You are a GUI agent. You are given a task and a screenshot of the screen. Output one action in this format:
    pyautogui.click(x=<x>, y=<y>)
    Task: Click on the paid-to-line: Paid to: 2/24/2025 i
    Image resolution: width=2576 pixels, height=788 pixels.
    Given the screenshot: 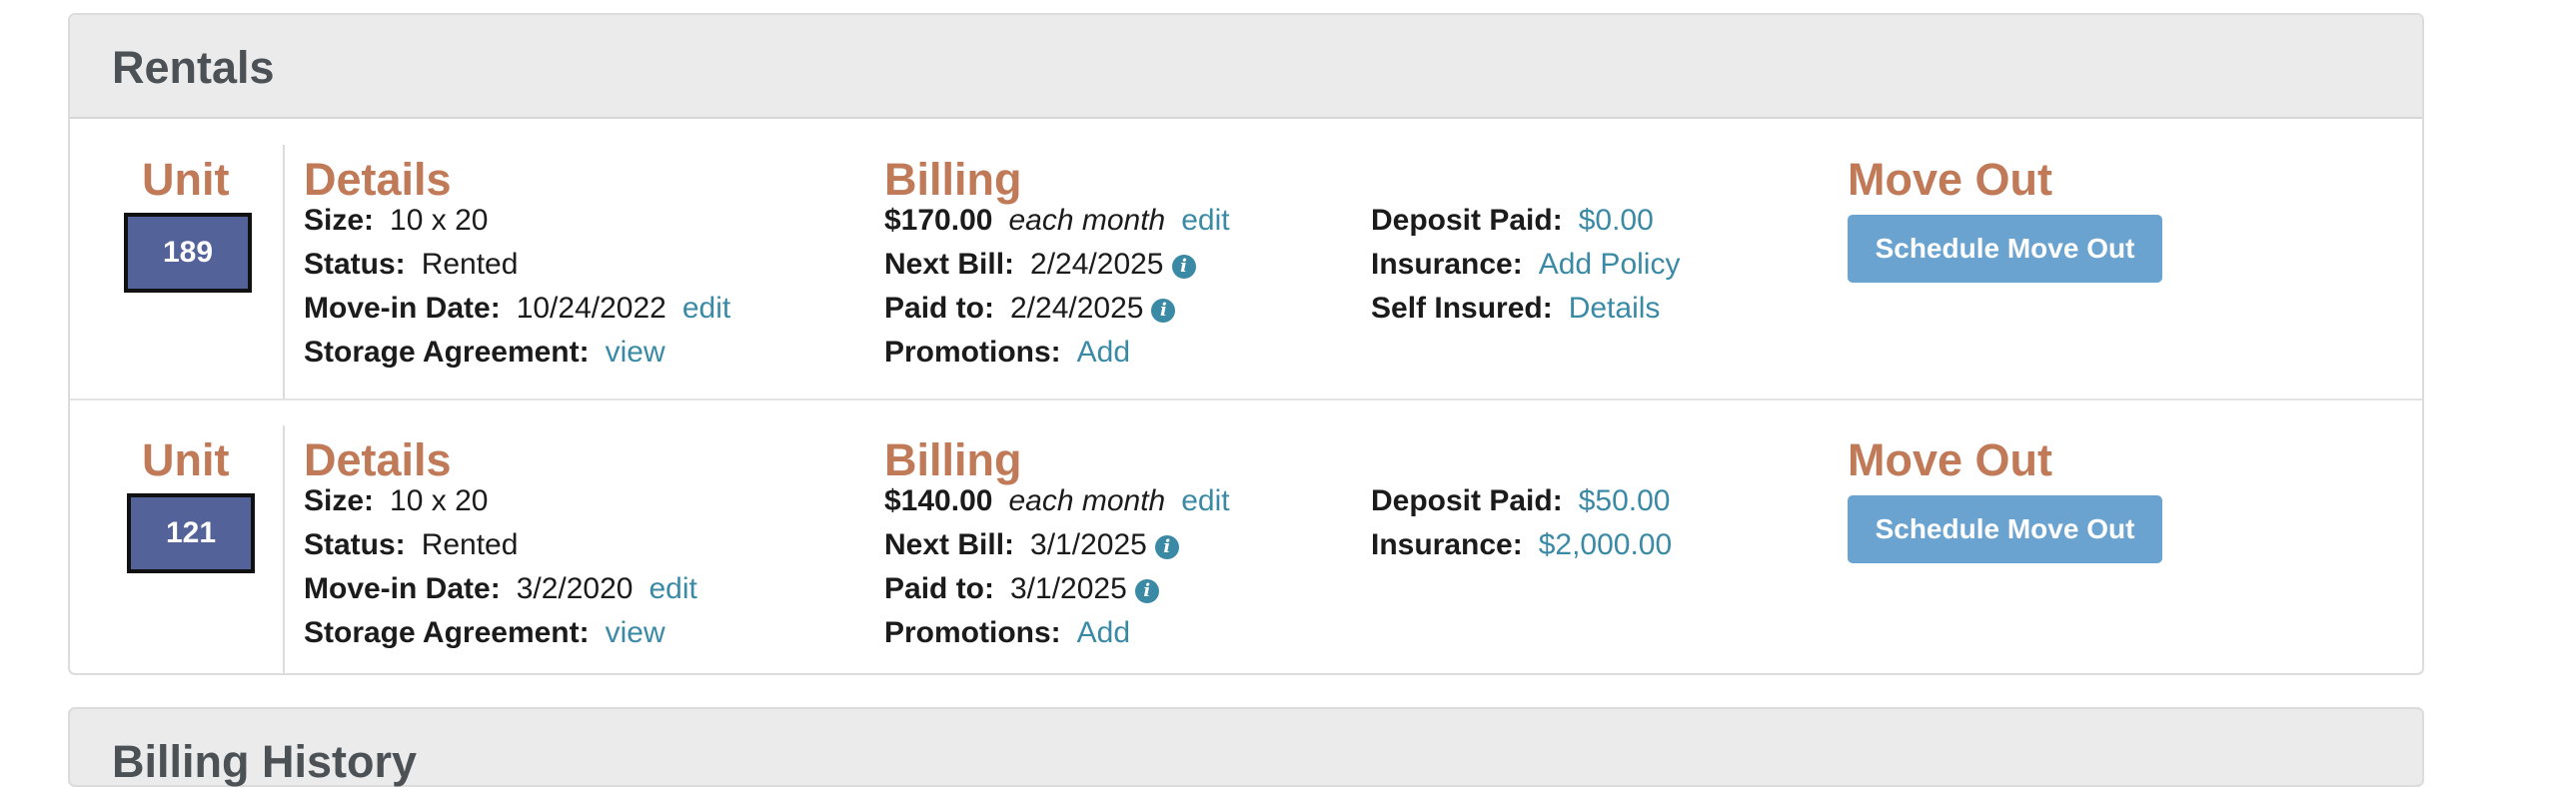 What is the action you would take?
    pyautogui.click(x=1030, y=309)
    